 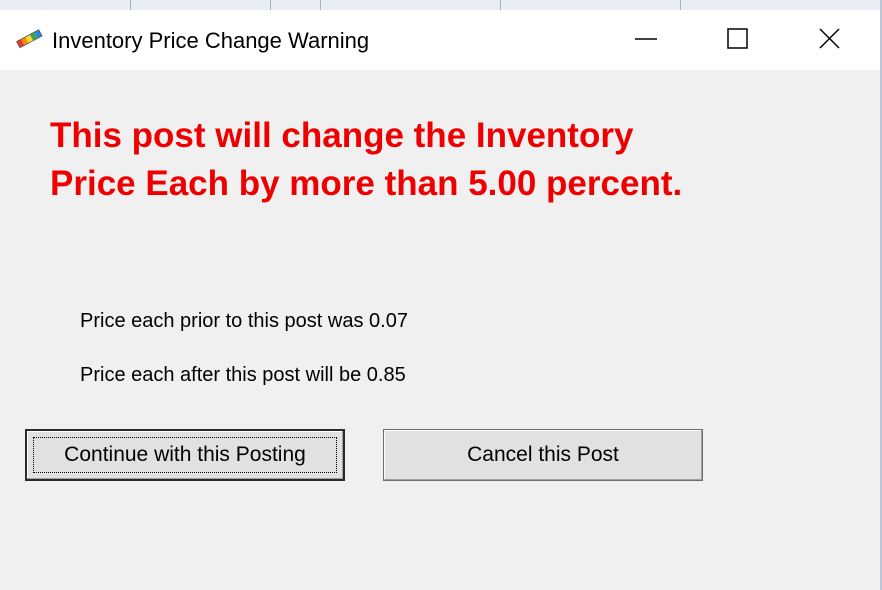 I want to click on close-button, so click(x=830, y=39).